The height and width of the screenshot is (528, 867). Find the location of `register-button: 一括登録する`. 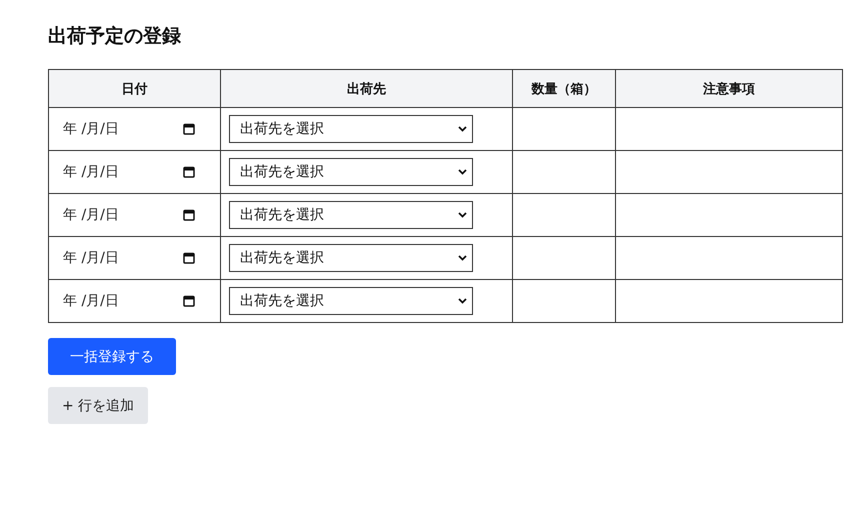

register-button: 一括登録する is located at coordinates (112, 356).